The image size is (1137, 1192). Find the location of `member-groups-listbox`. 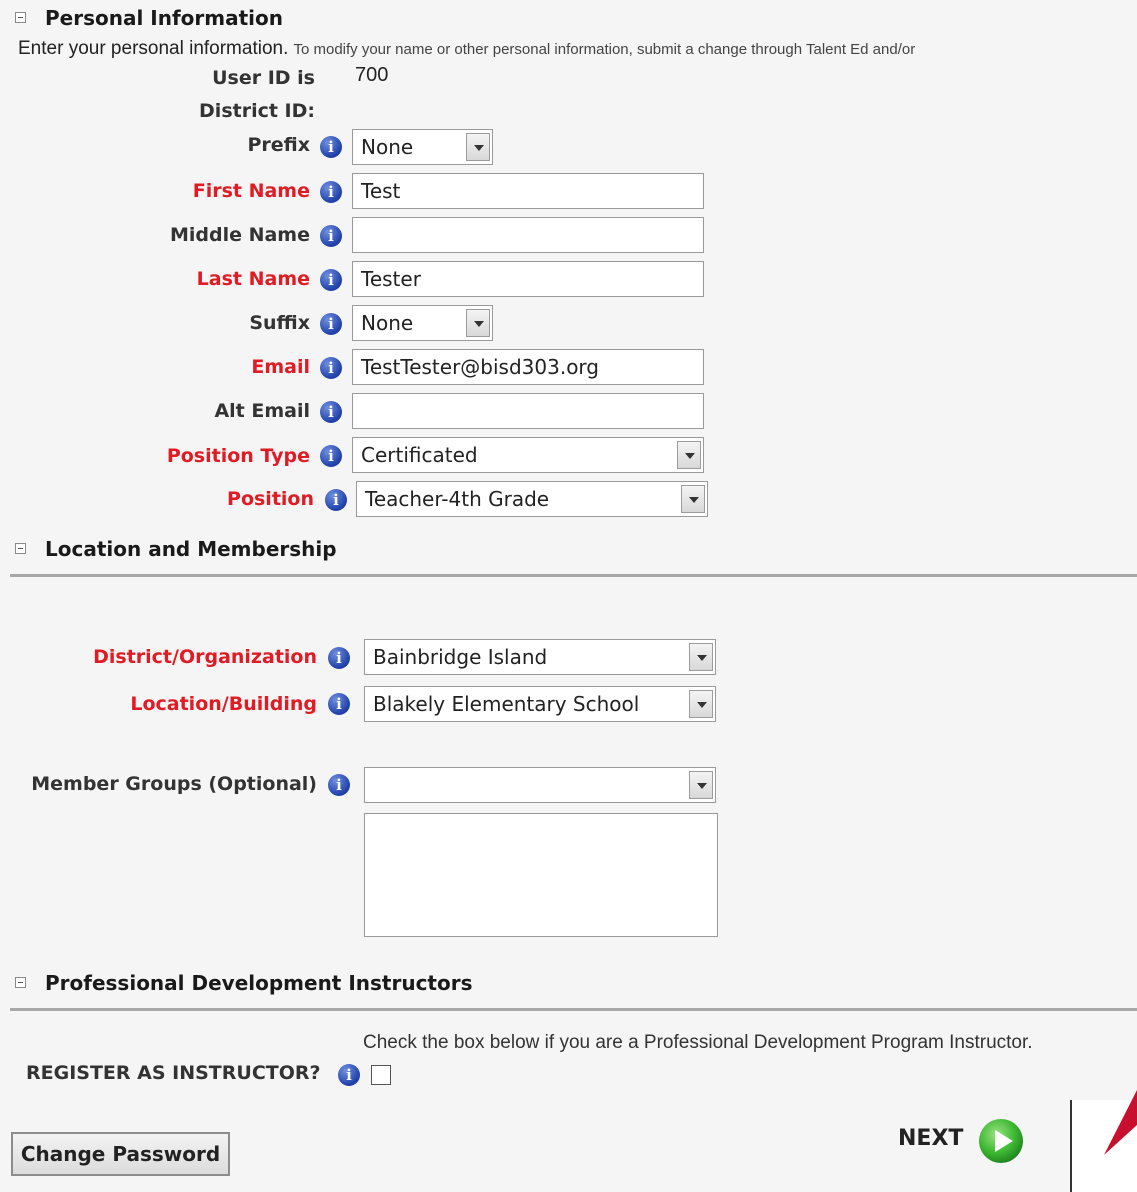

member-groups-listbox is located at coordinates (541, 875).